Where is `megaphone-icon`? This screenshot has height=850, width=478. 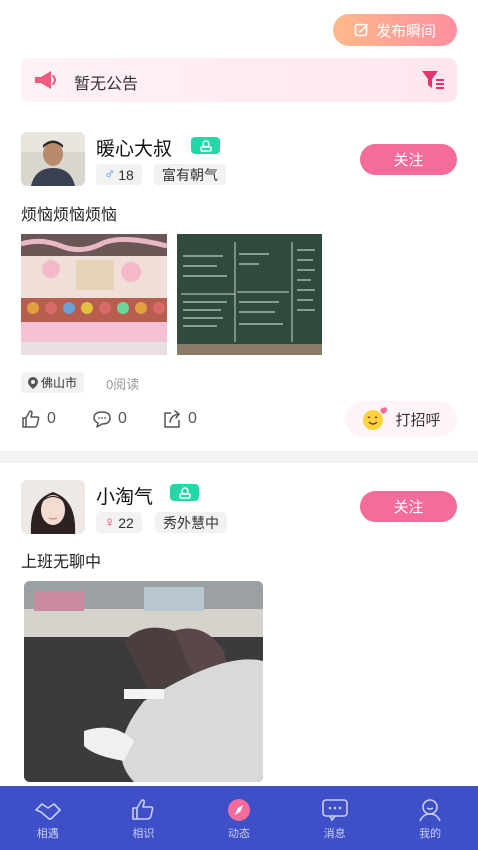 megaphone-icon is located at coordinates (45, 80).